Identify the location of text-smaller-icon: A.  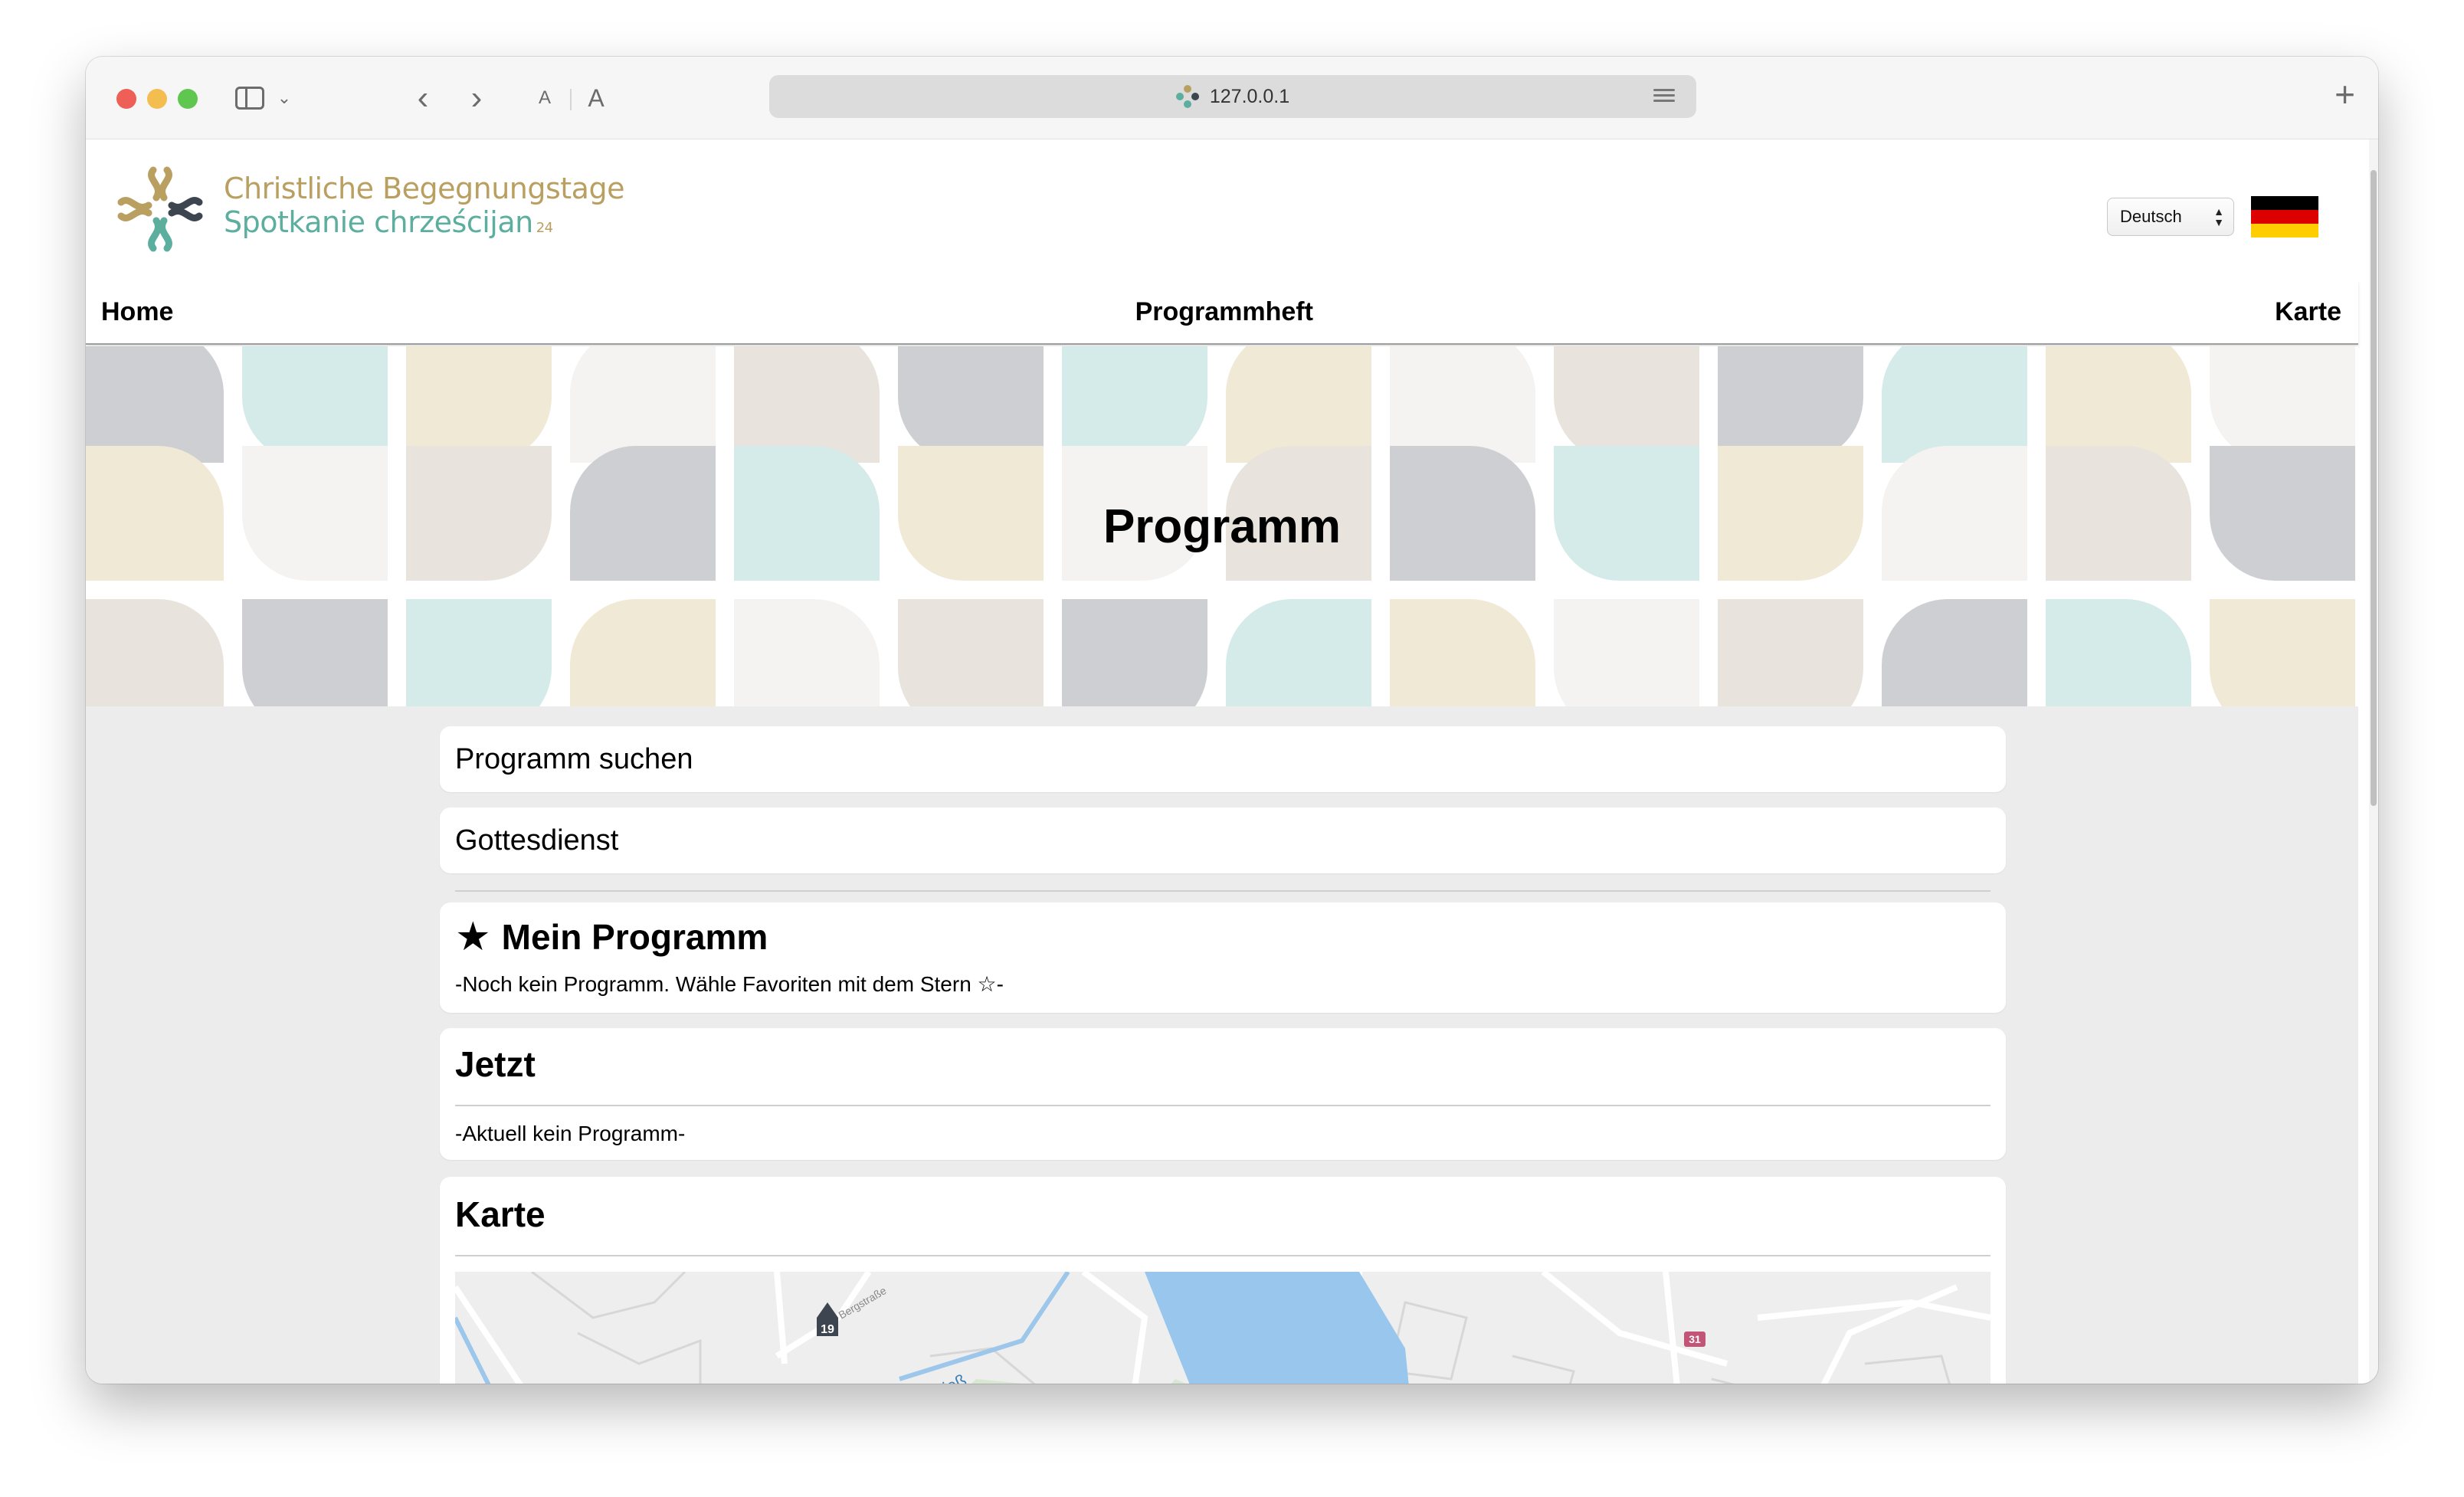
(544, 98).